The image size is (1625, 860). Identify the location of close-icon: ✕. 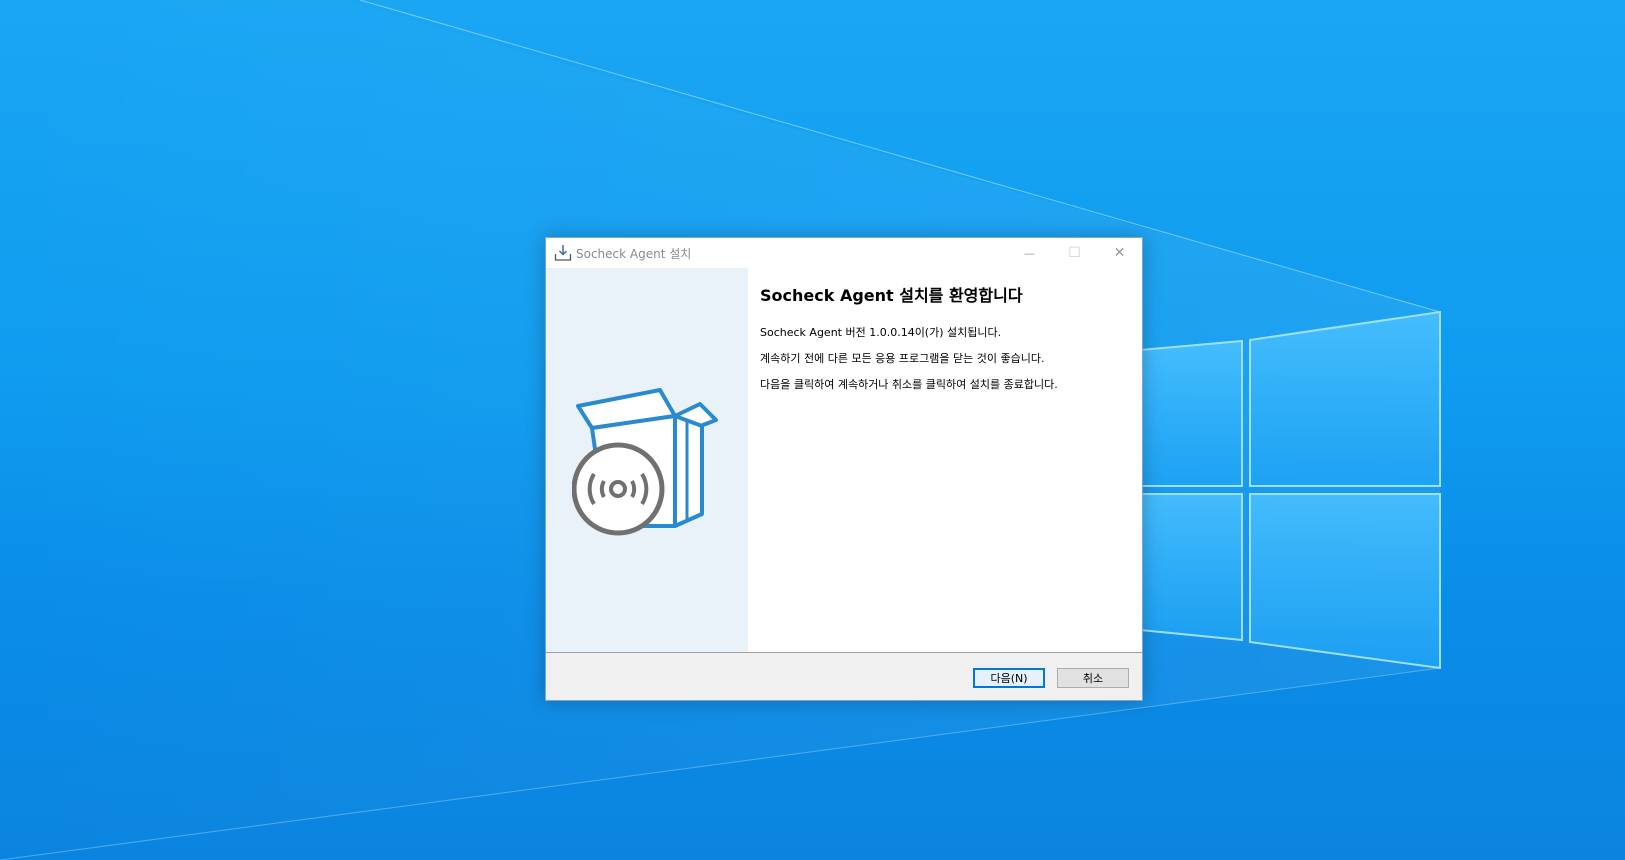
(1119, 253).